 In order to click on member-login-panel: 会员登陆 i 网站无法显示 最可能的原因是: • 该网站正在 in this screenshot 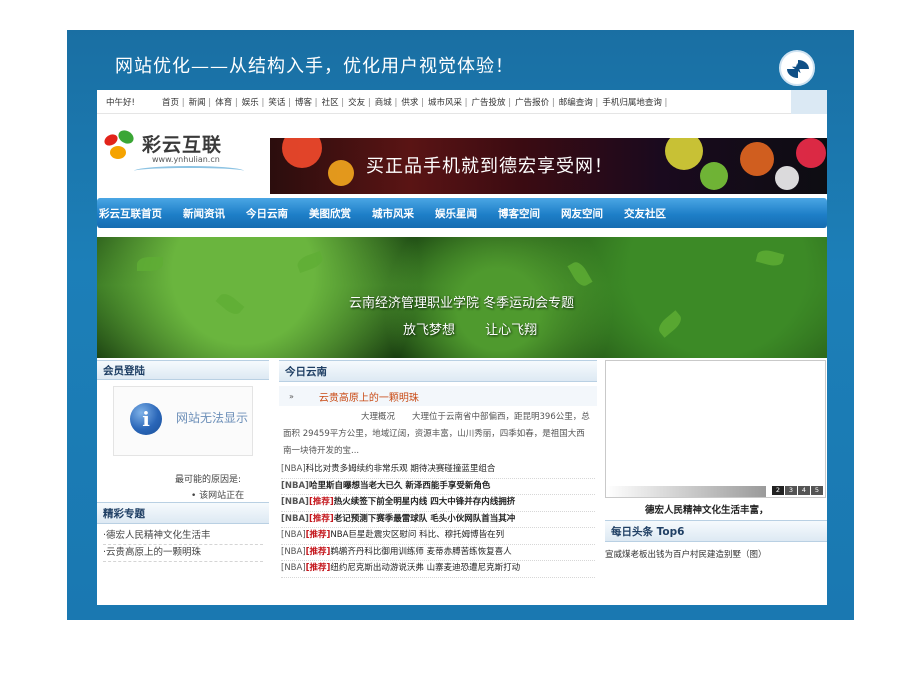, I will do `click(183, 430)`.